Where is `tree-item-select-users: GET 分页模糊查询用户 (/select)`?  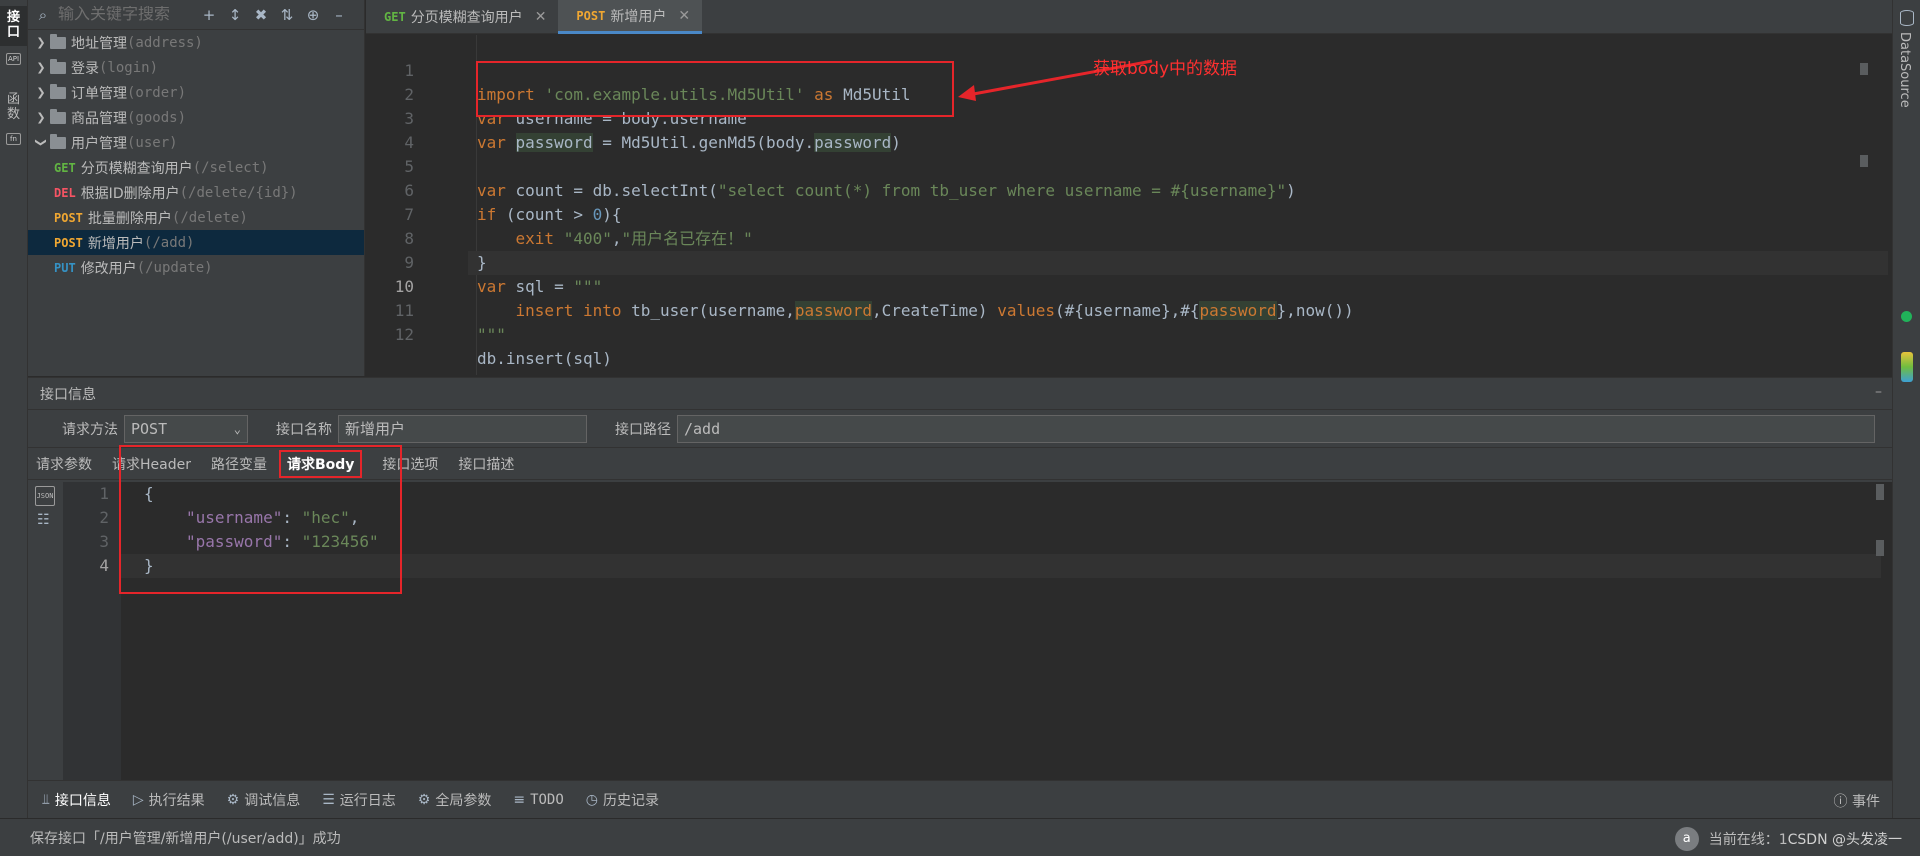
tree-item-select-users: GET 分页模糊查询用户 (/select) is located at coordinates (196, 167).